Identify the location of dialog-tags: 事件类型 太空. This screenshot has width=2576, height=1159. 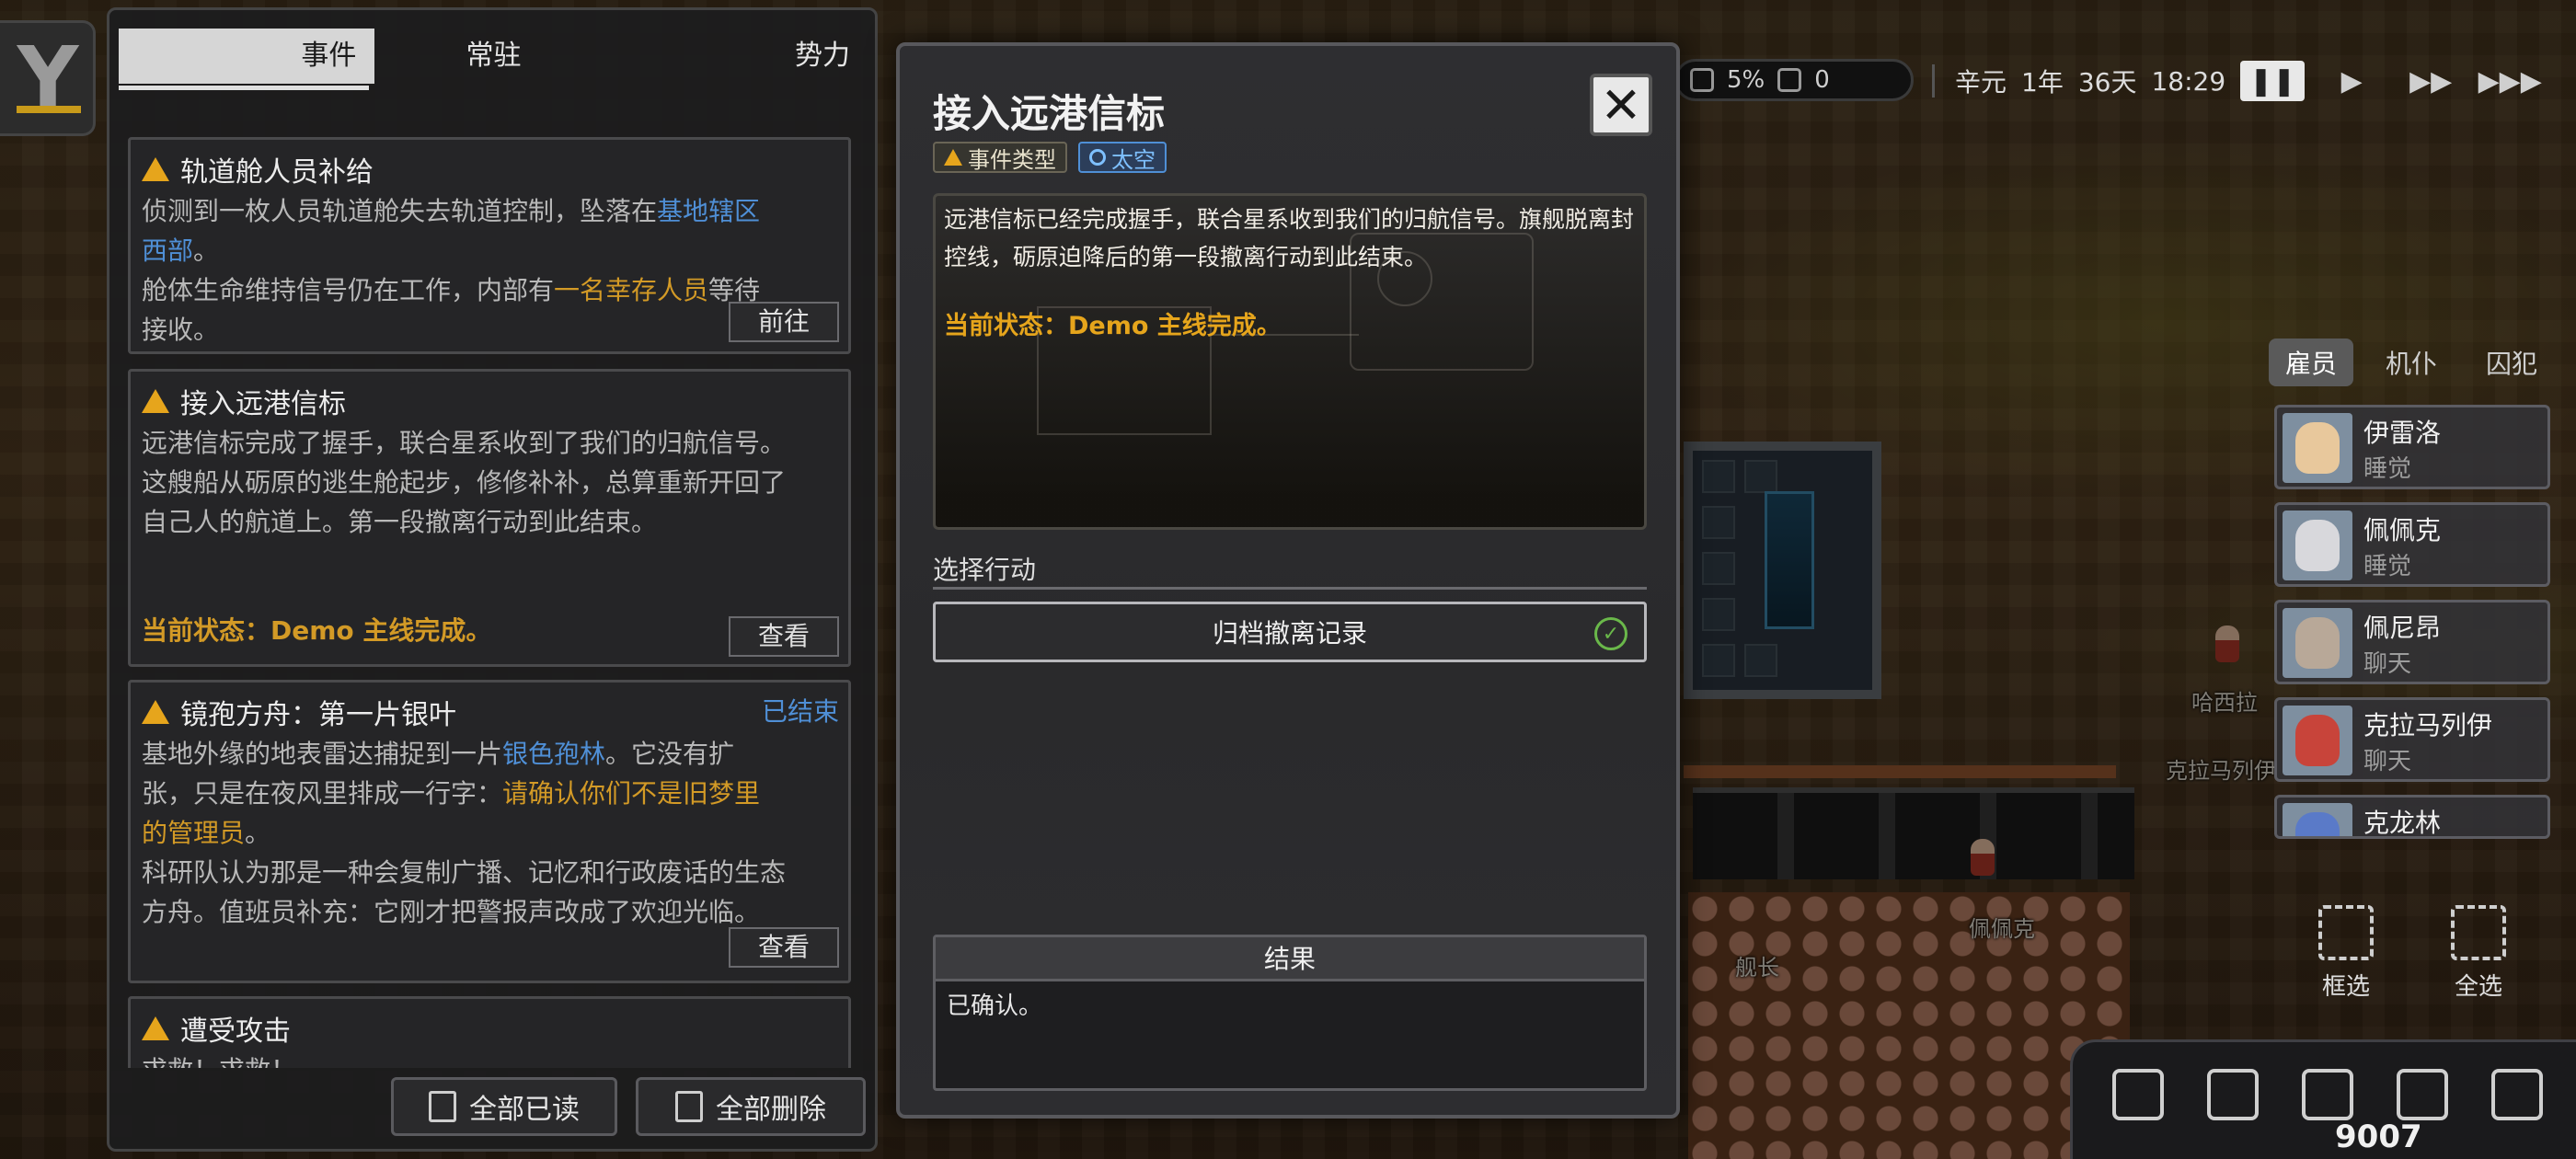
(1050, 157).